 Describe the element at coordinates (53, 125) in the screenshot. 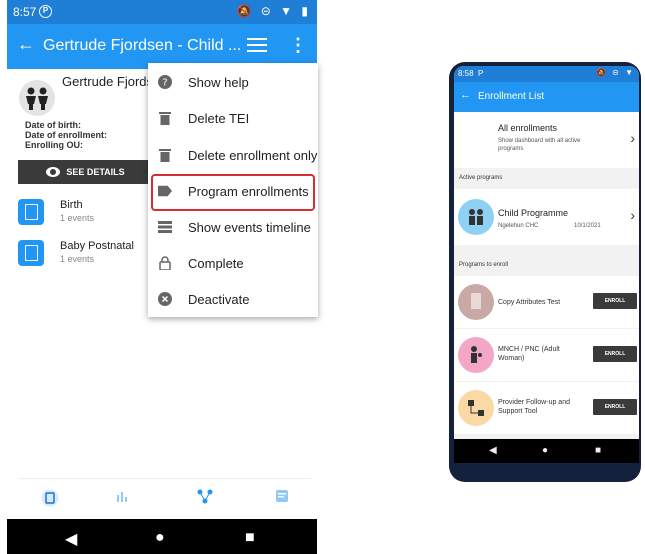

I see `dob-label: Date of birth:` at that location.